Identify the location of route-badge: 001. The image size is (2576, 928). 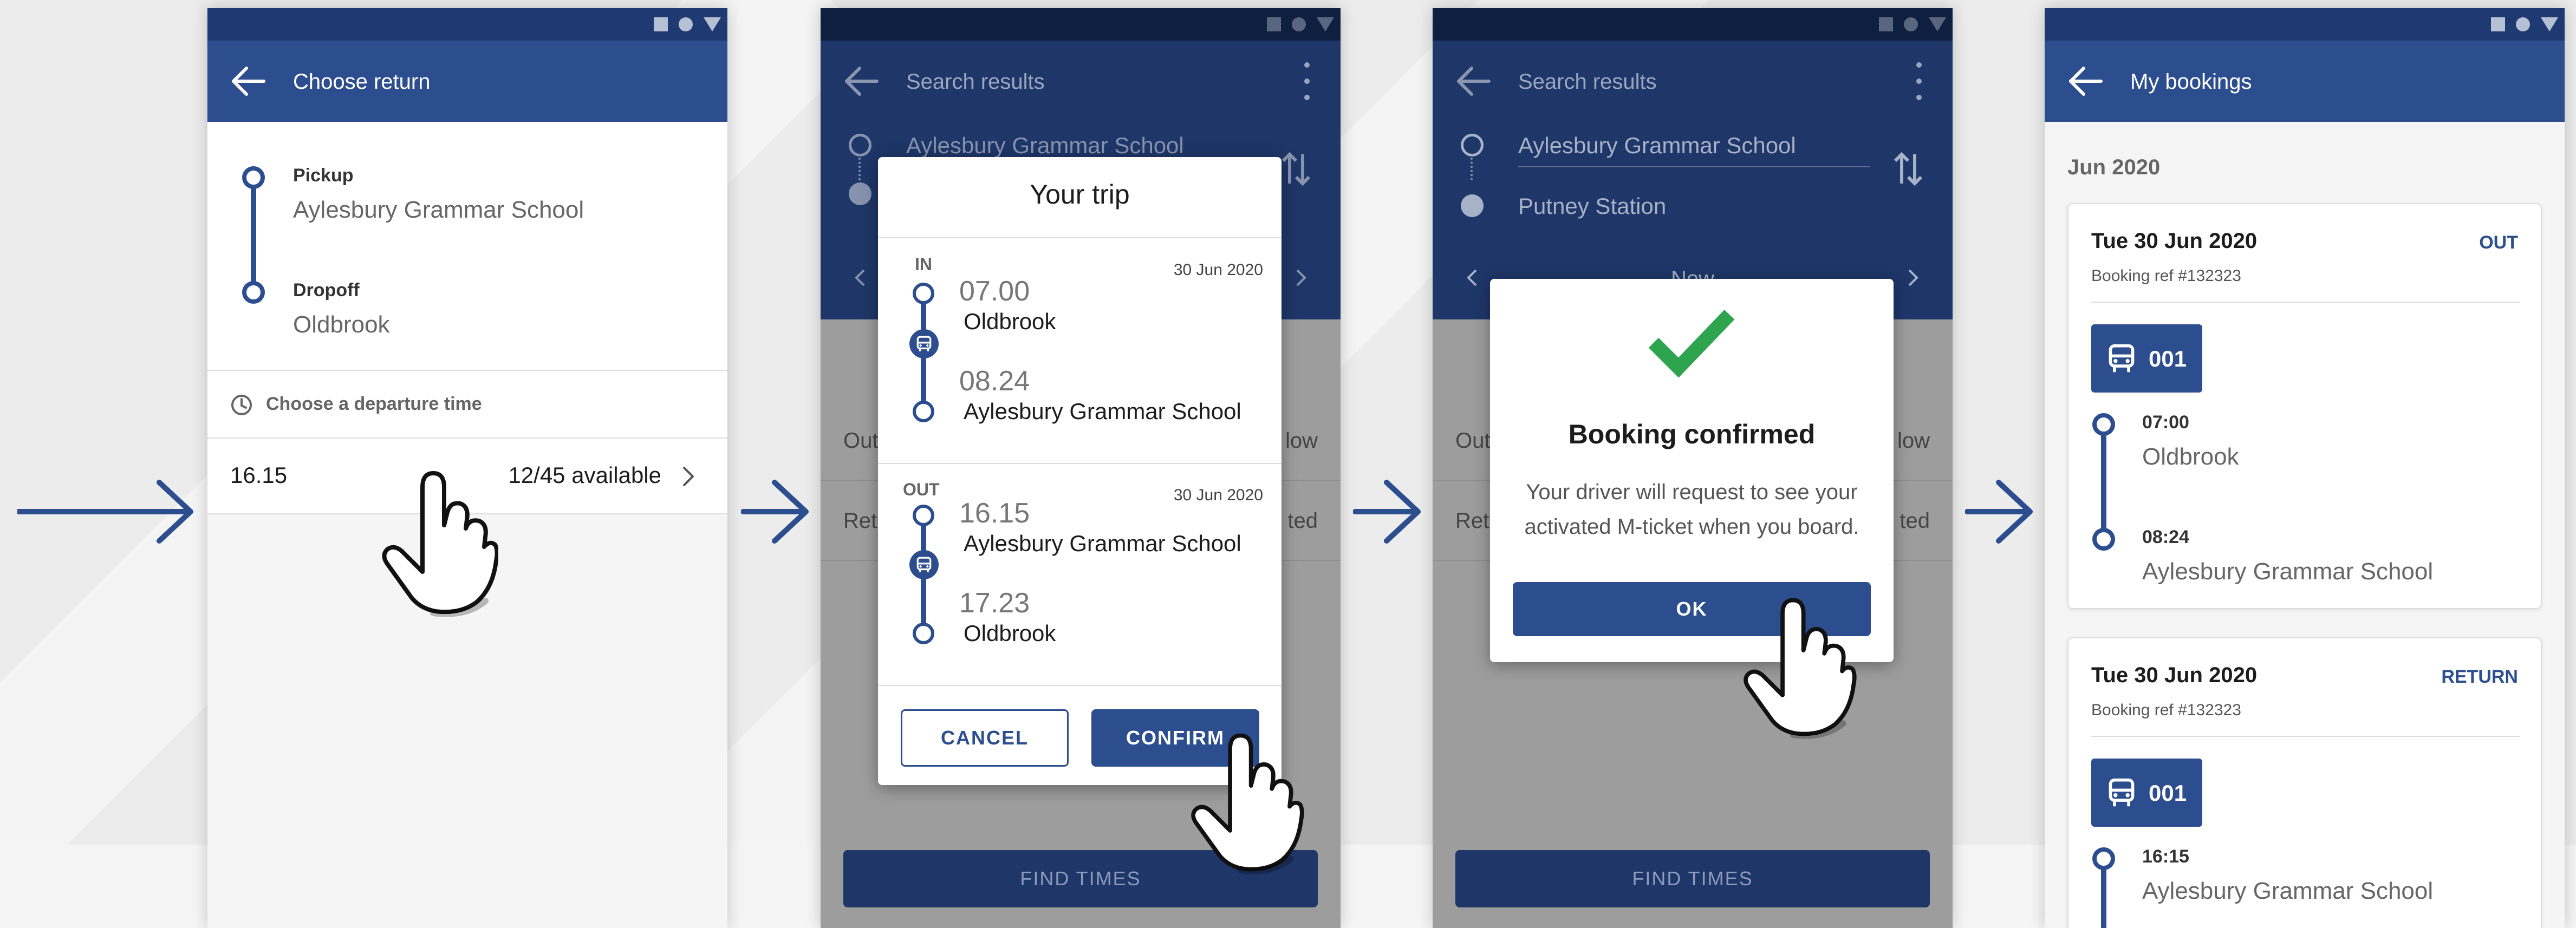
(2146, 793).